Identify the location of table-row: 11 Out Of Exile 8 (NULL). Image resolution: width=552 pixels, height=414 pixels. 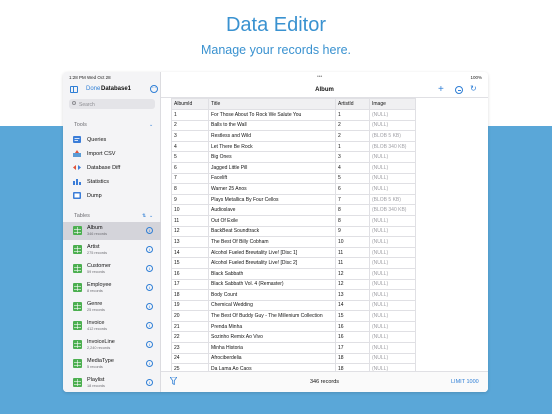
(293, 220).